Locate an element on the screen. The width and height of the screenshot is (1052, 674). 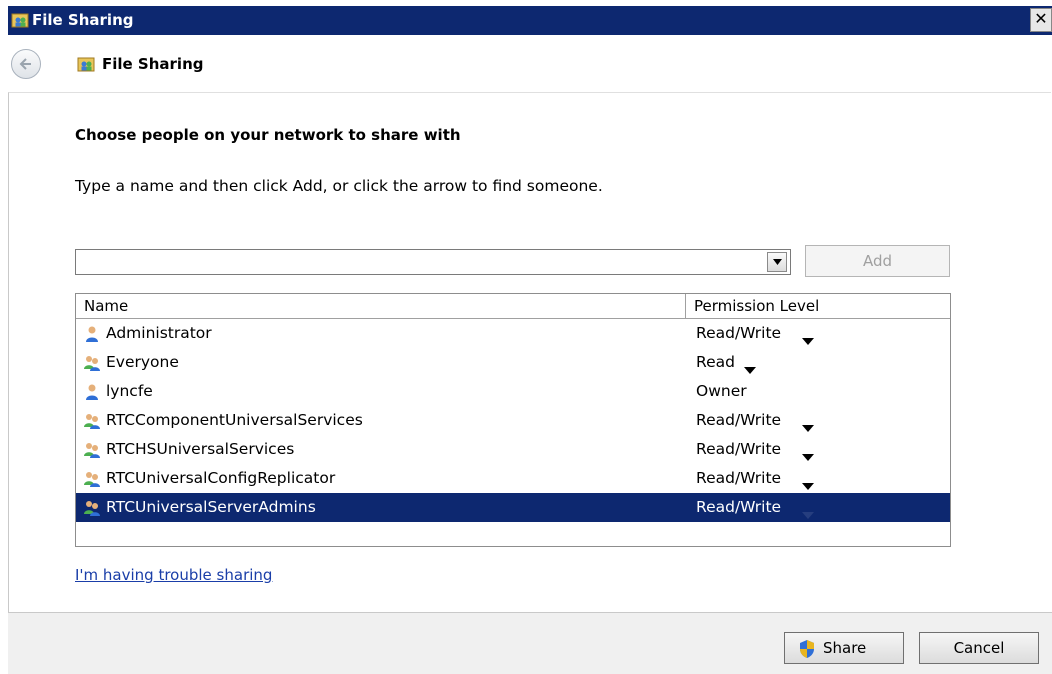
chevron-down-icon is located at coordinates (777, 262).